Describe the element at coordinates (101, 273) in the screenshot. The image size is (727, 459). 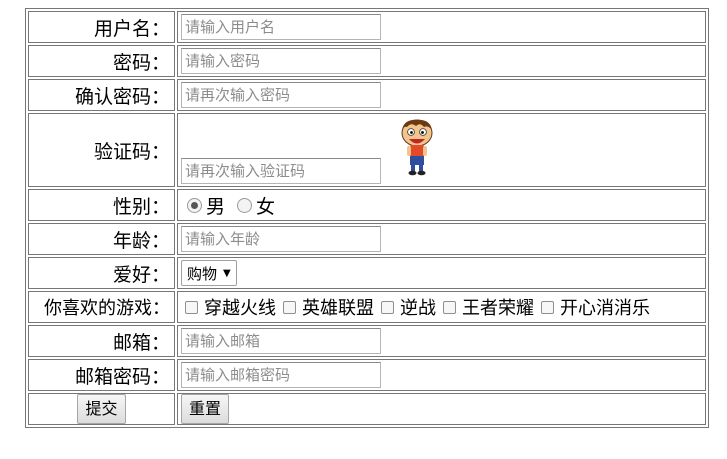
I see `hobby-label: 爱好：` at that location.